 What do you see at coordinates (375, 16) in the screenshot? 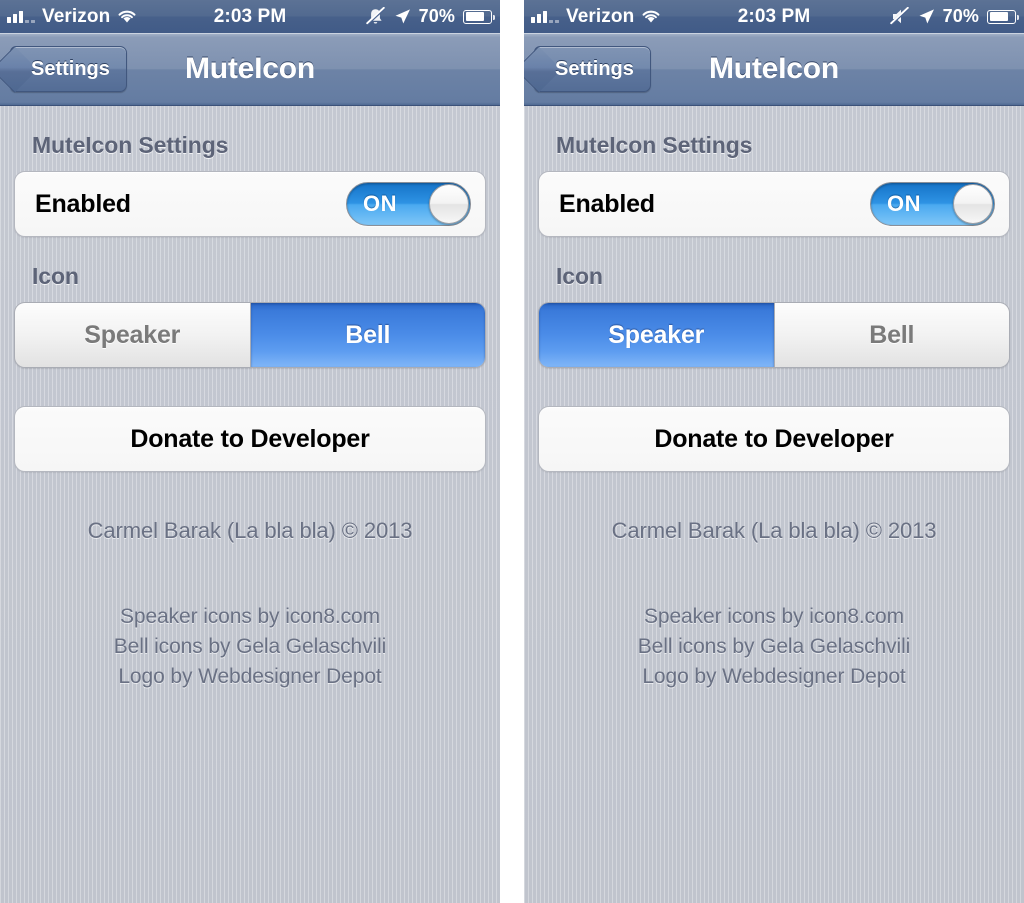
I see `bell-muted-icon` at bounding box center [375, 16].